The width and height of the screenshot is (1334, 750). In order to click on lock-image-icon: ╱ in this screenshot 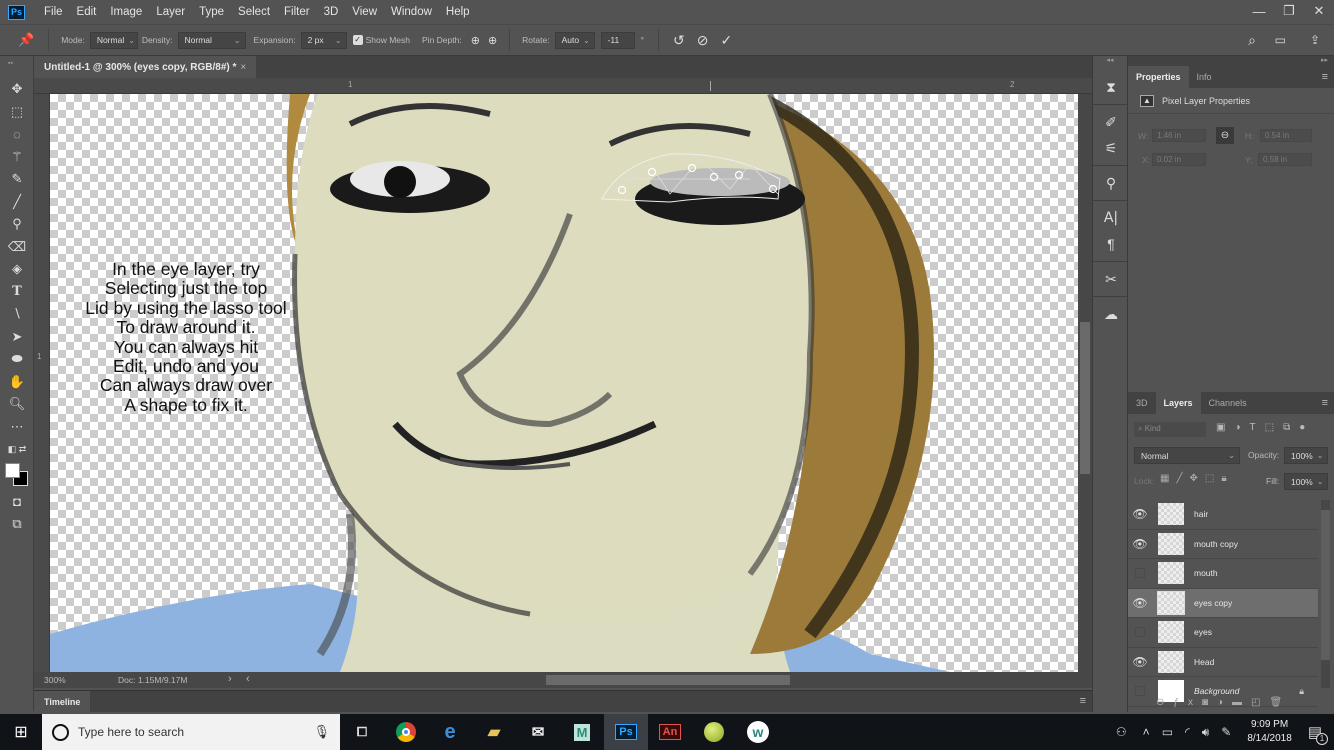, I will do `click(1182, 478)`.